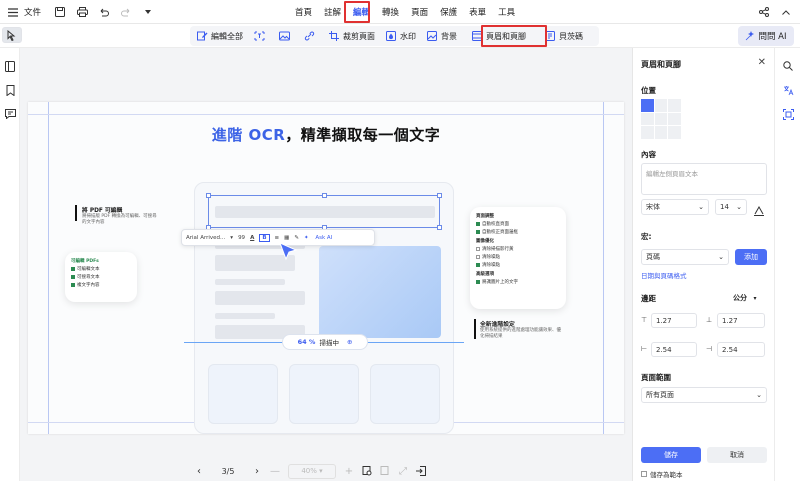  I want to click on bates-label: 貝茨碼, so click(571, 36).